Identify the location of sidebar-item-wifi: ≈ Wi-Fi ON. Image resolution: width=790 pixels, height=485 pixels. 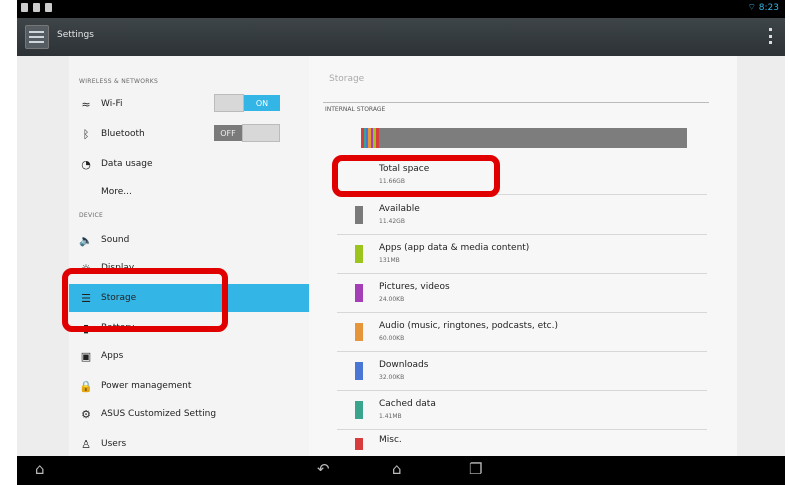
(189, 104).